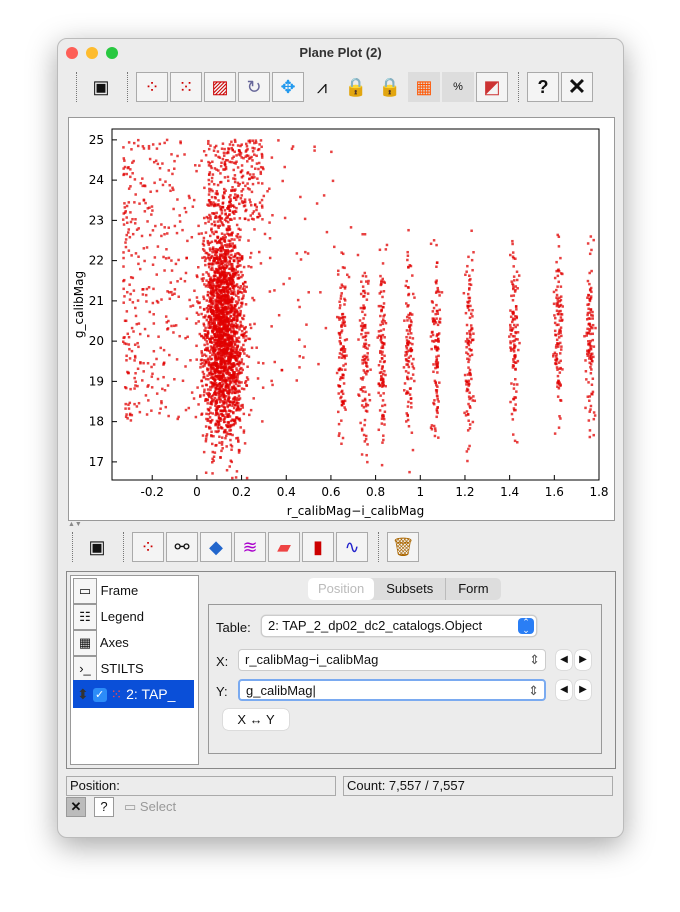 Image resolution: width=680 pixels, height=912 pixels. What do you see at coordinates (458, 87) in the screenshot?
I see `sketch-percent-icon: %` at bounding box center [458, 87].